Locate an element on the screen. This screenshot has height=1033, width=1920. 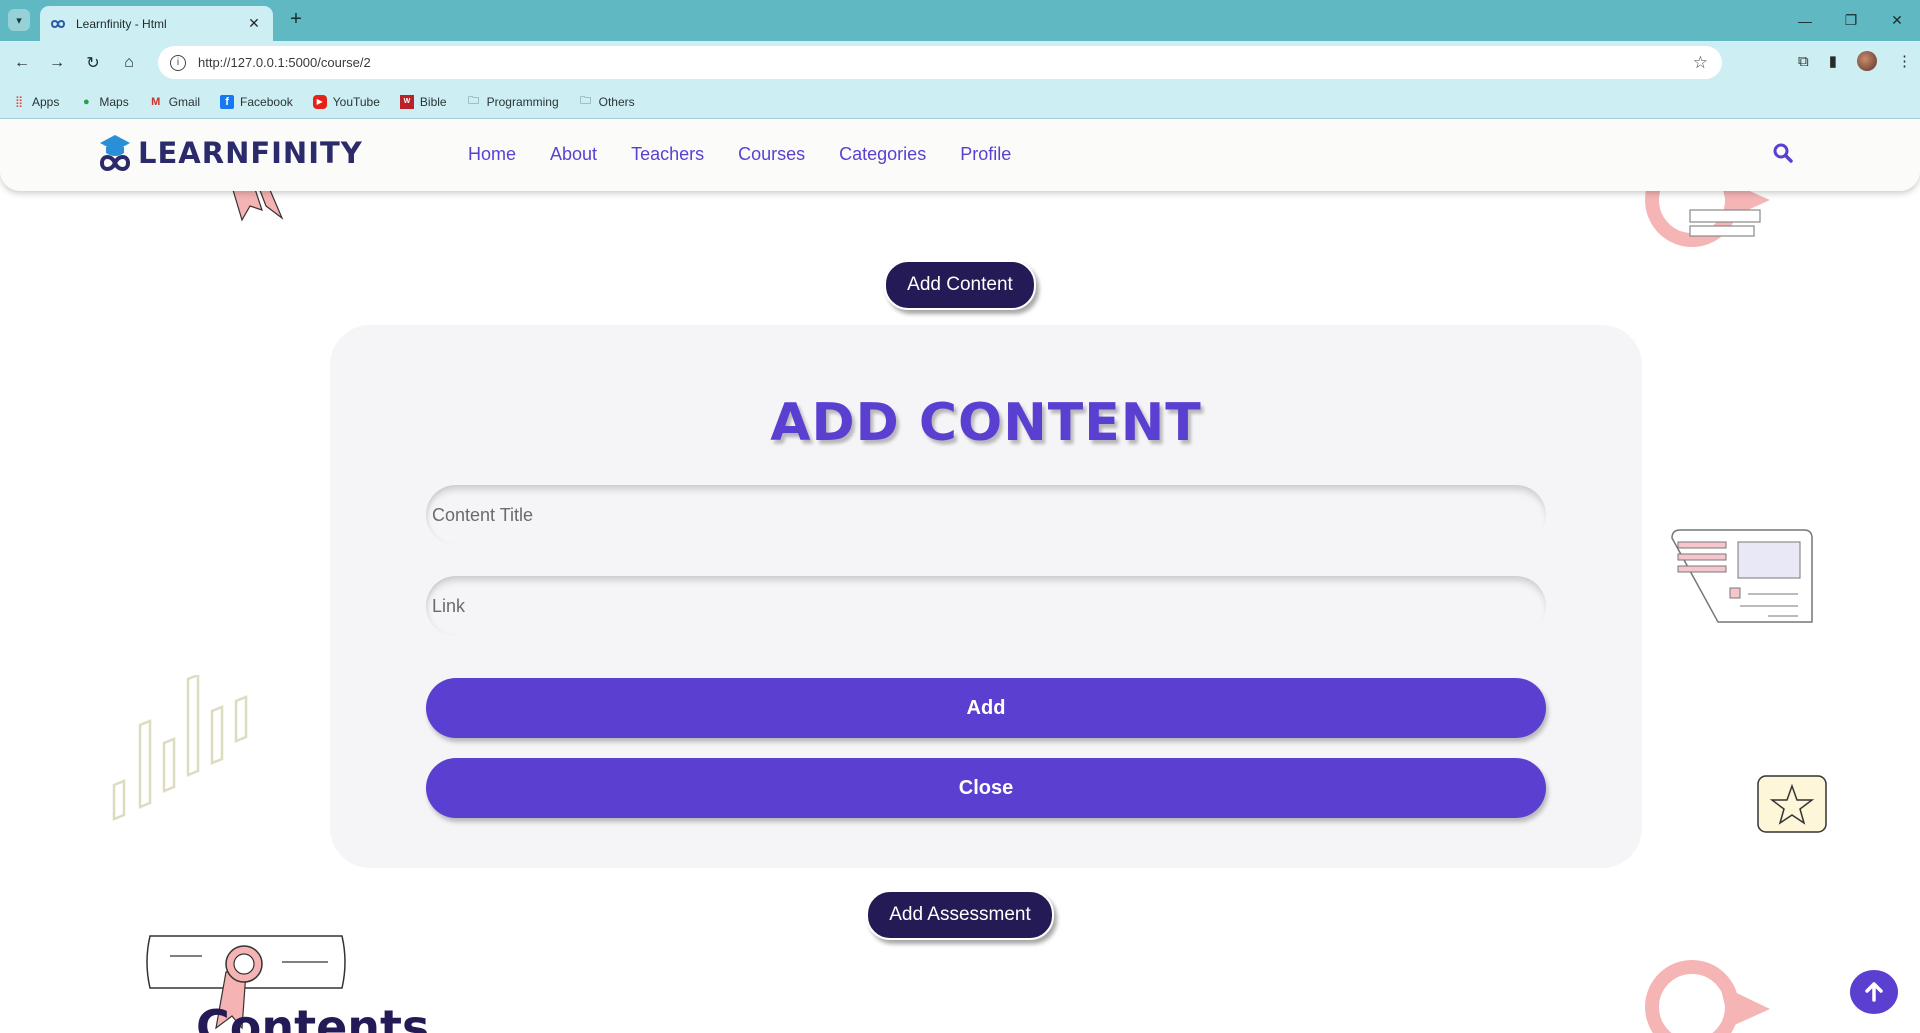
chat-bubble-decoration-icon is located at coordinates (1707, 996).